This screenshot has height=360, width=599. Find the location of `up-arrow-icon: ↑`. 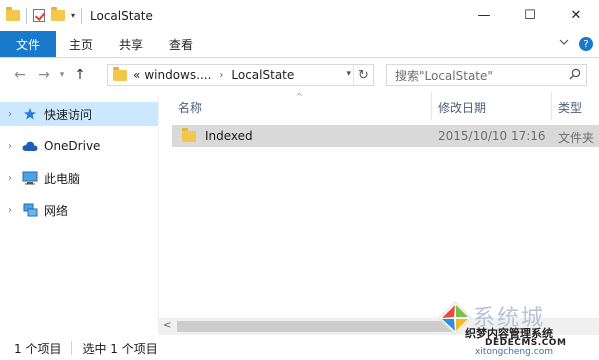

up-arrow-icon: ↑ is located at coordinates (80, 75).